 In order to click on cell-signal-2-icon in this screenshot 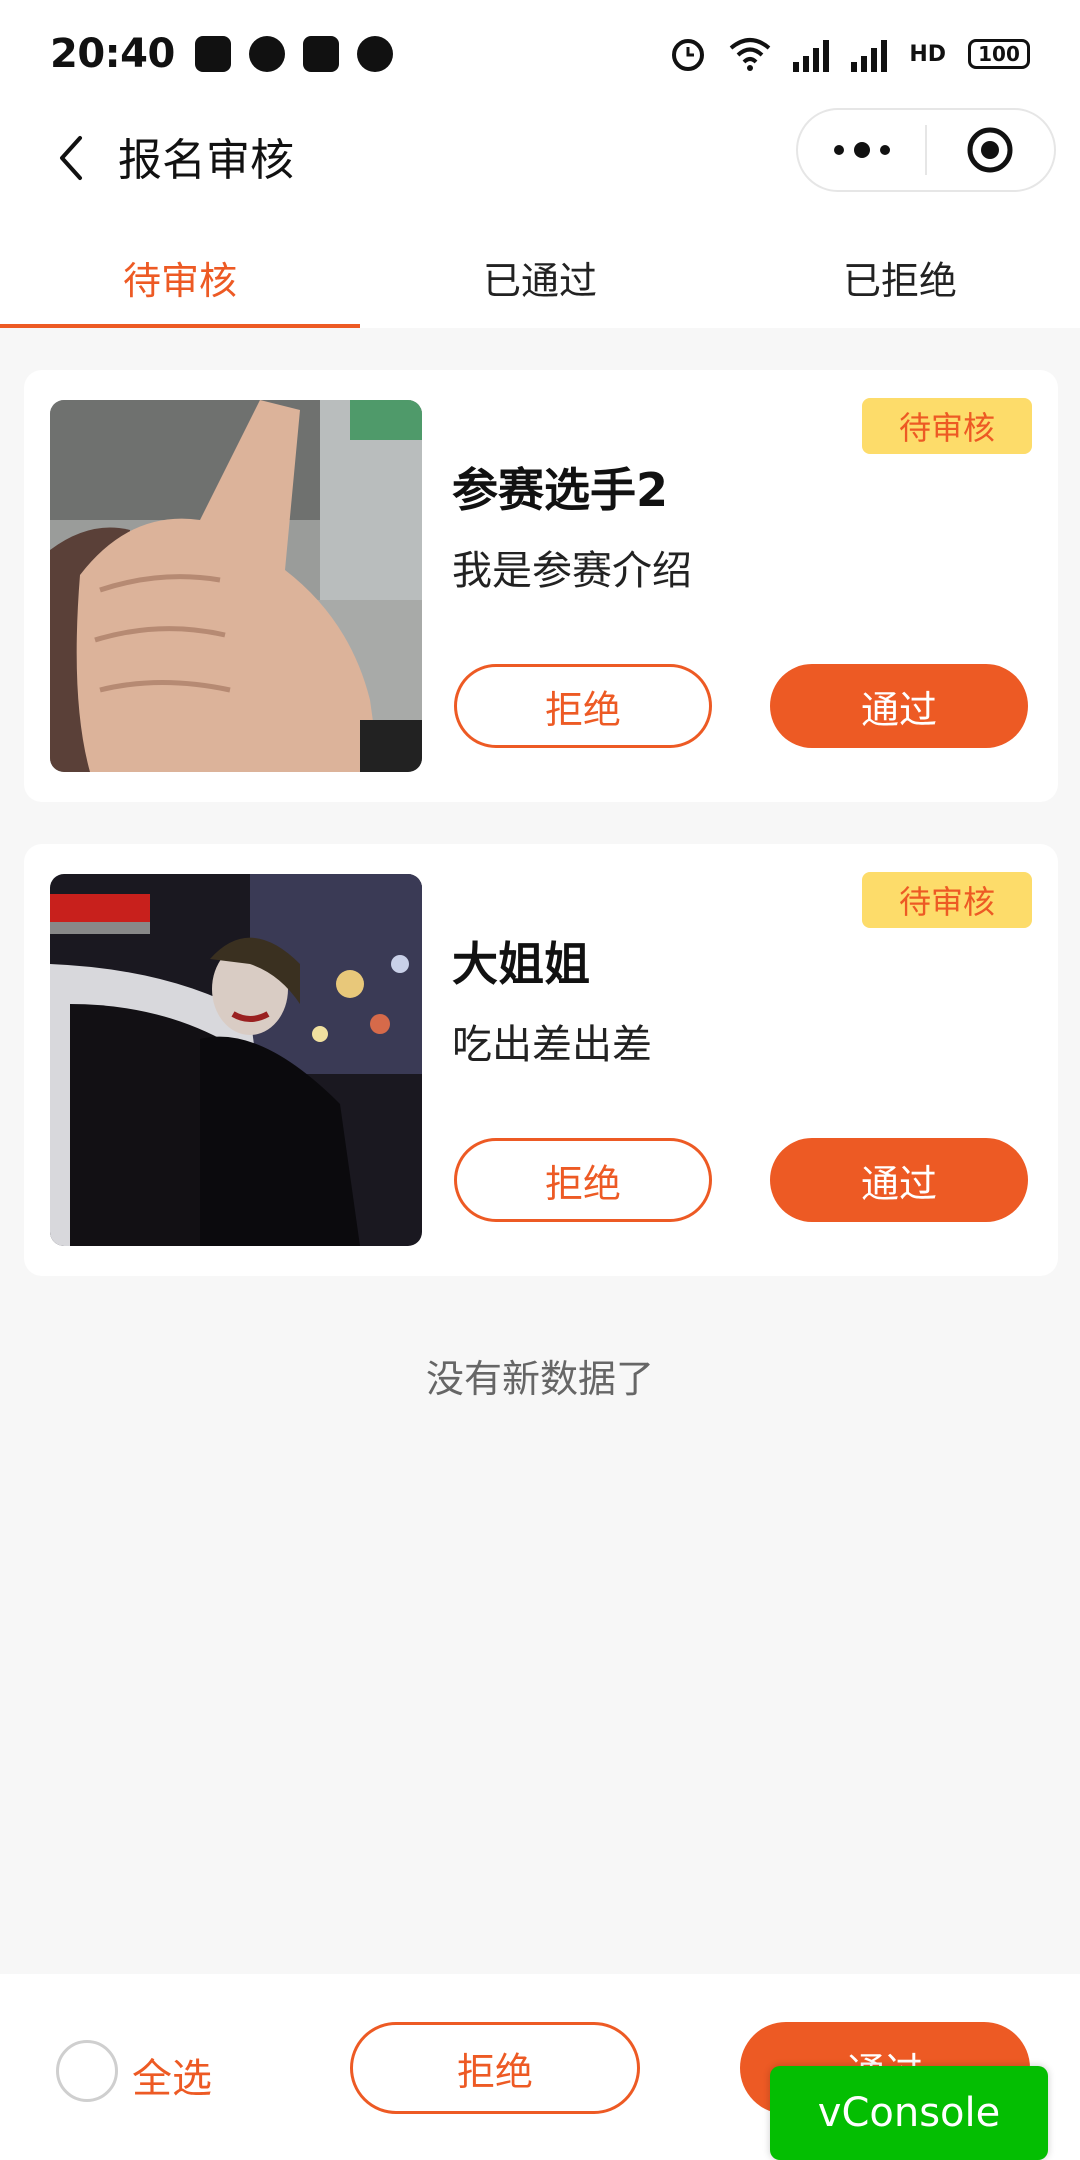, I will do `click(869, 54)`.